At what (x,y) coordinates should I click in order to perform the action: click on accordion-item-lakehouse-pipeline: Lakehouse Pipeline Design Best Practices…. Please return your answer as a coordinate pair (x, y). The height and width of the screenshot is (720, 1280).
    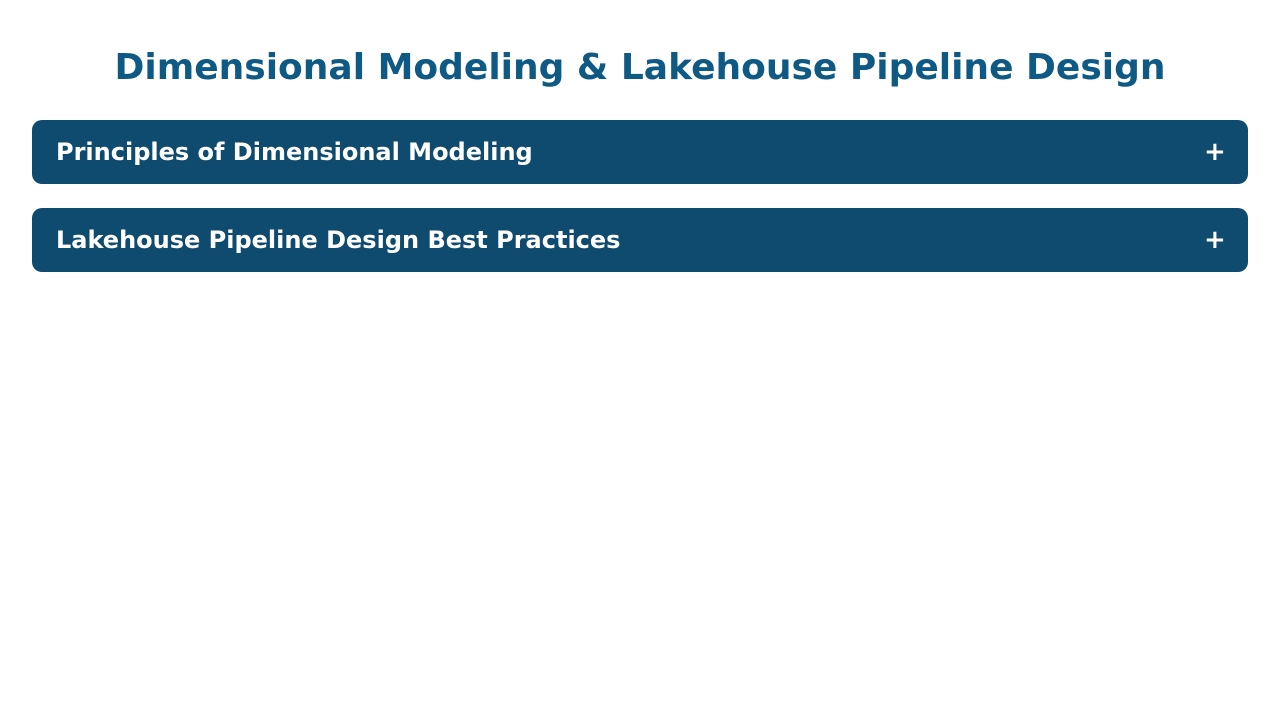
    Looking at the image, I should click on (640, 240).